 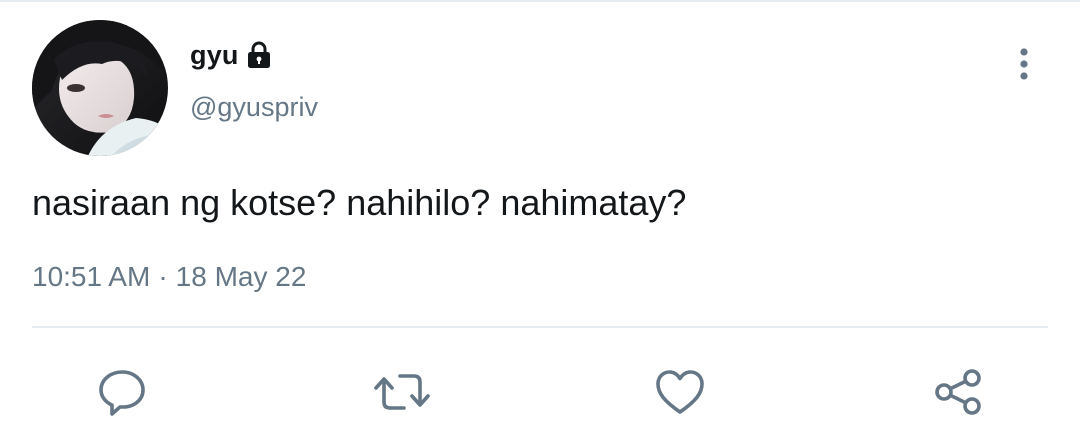 I want to click on tweet-date: 18 May 22, so click(x=241, y=276).